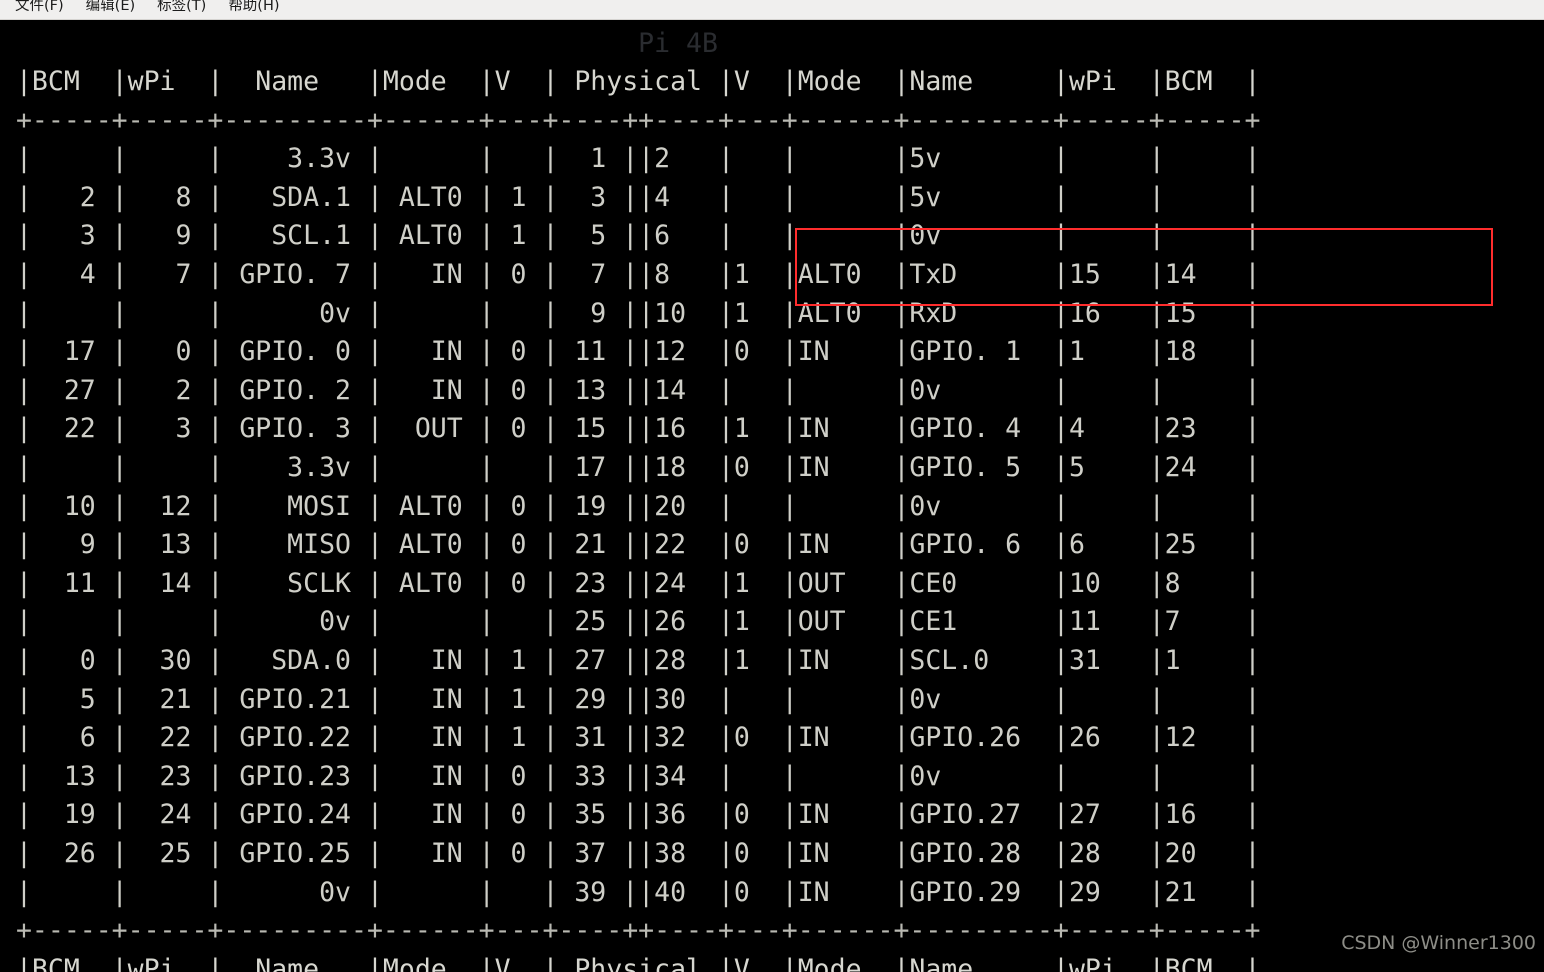 The height and width of the screenshot is (972, 1544). I want to click on csdn-watermark: CSDN @Winner1300, so click(1438, 943).